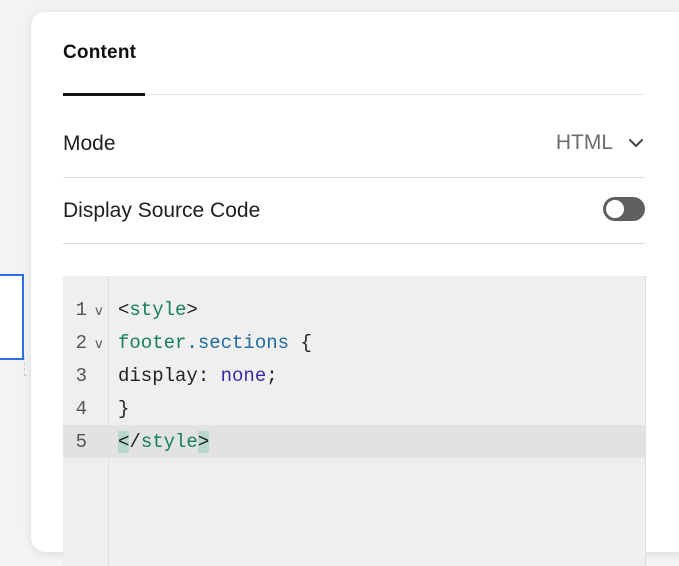 Image resolution: width=679 pixels, height=566 pixels. What do you see at coordinates (158, 310) in the screenshot?
I see `code-text: <style>` at bounding box center [158, 310].